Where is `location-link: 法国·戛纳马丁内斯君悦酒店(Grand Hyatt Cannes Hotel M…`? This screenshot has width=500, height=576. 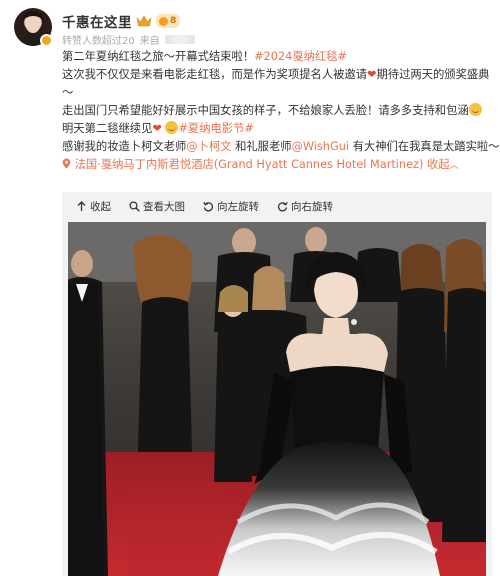
location-link: 法国·戛纳马丁内斯君悦酒店(Grand Hyatt Cannes Hotel M… is located at coordinates (249, 164).